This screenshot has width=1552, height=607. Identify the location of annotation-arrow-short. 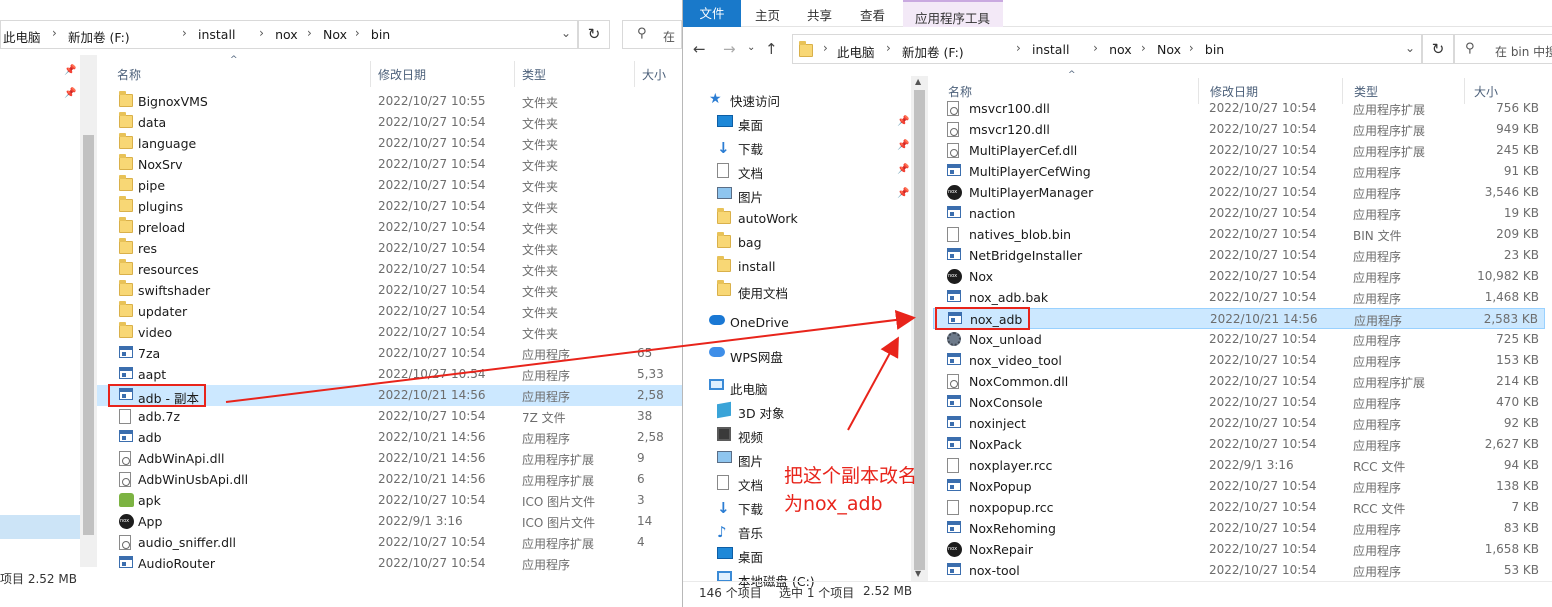
(873, 383).